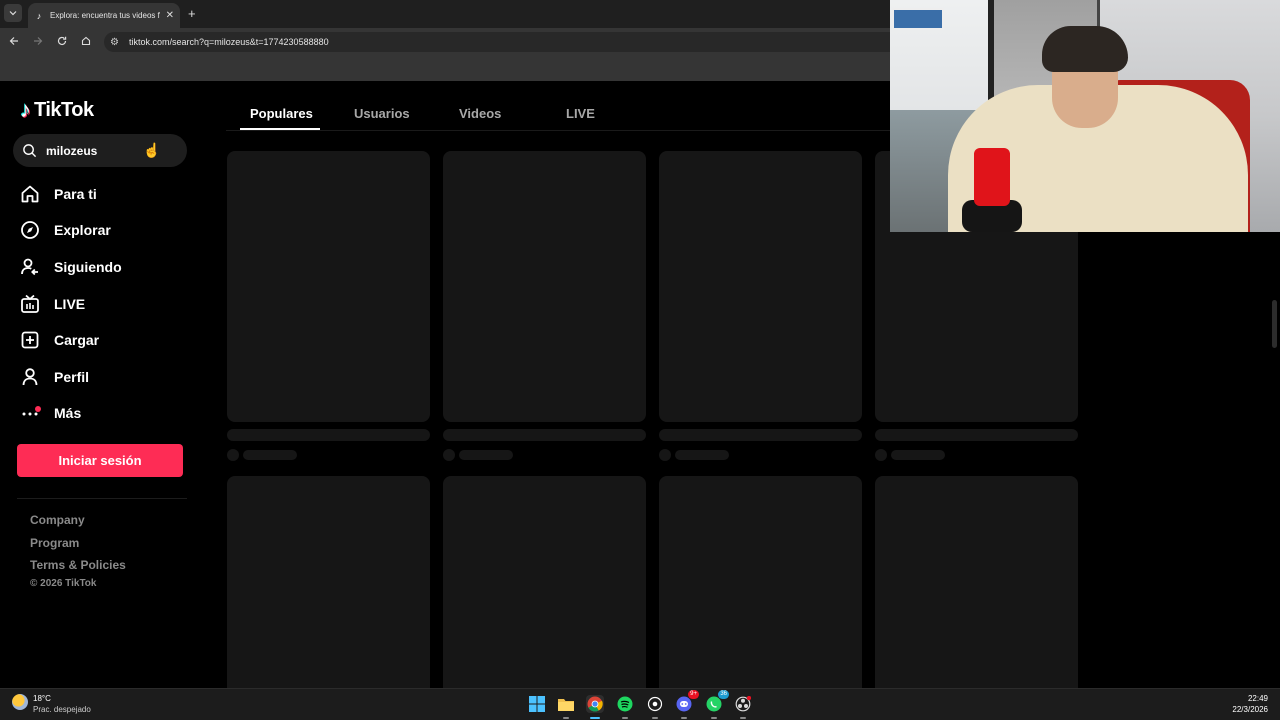 The image size is (1280, 720). I want to click on webcam-microphone, so click(992, 177).